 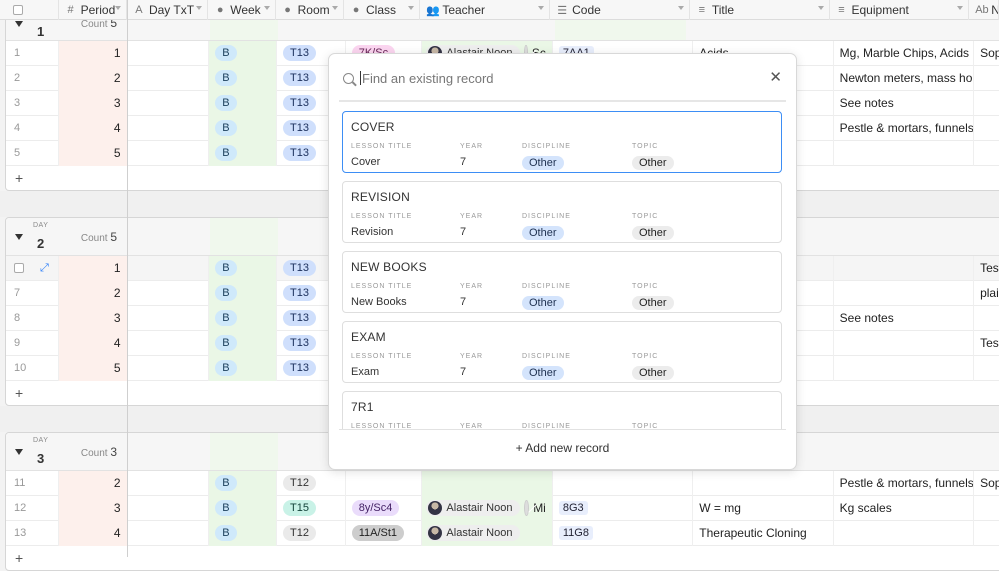 I want to click on close-icon: ✕, so click(x=775, y=77).